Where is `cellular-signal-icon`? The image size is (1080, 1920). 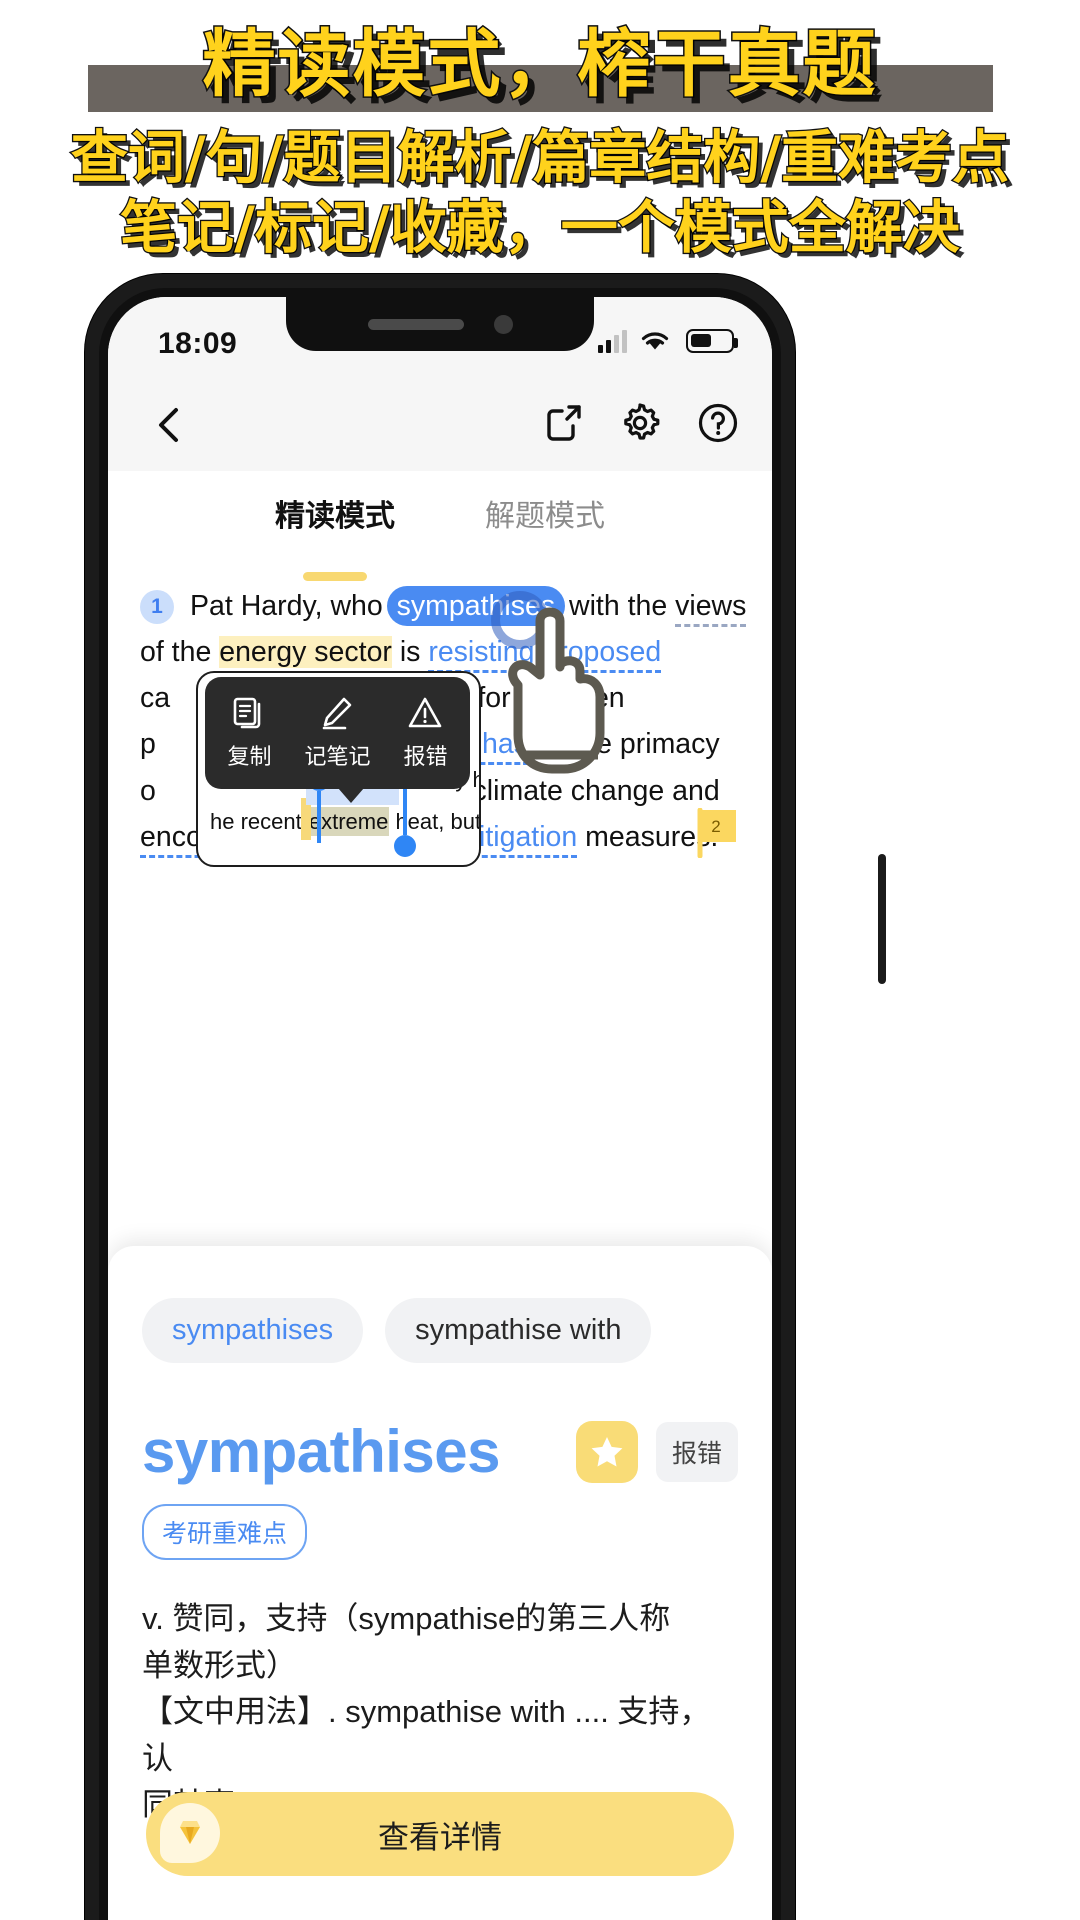
cellular-signal-icon is located at coordinates (612, 341).